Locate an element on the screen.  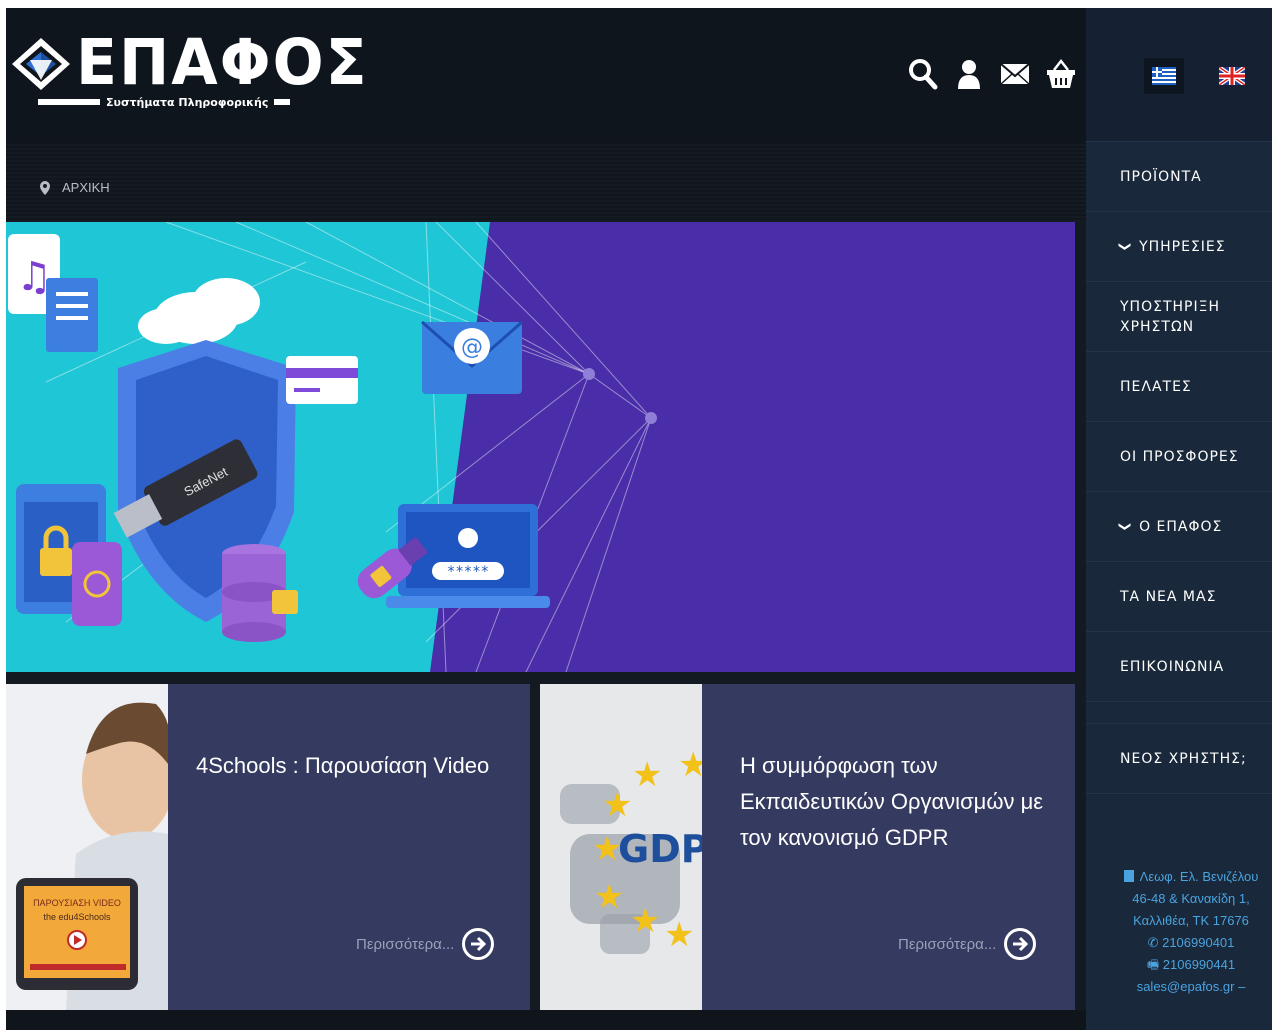
nav-item-clients: ΠΕΛΑΤΕΣ is located at coordinates (1179, 387).